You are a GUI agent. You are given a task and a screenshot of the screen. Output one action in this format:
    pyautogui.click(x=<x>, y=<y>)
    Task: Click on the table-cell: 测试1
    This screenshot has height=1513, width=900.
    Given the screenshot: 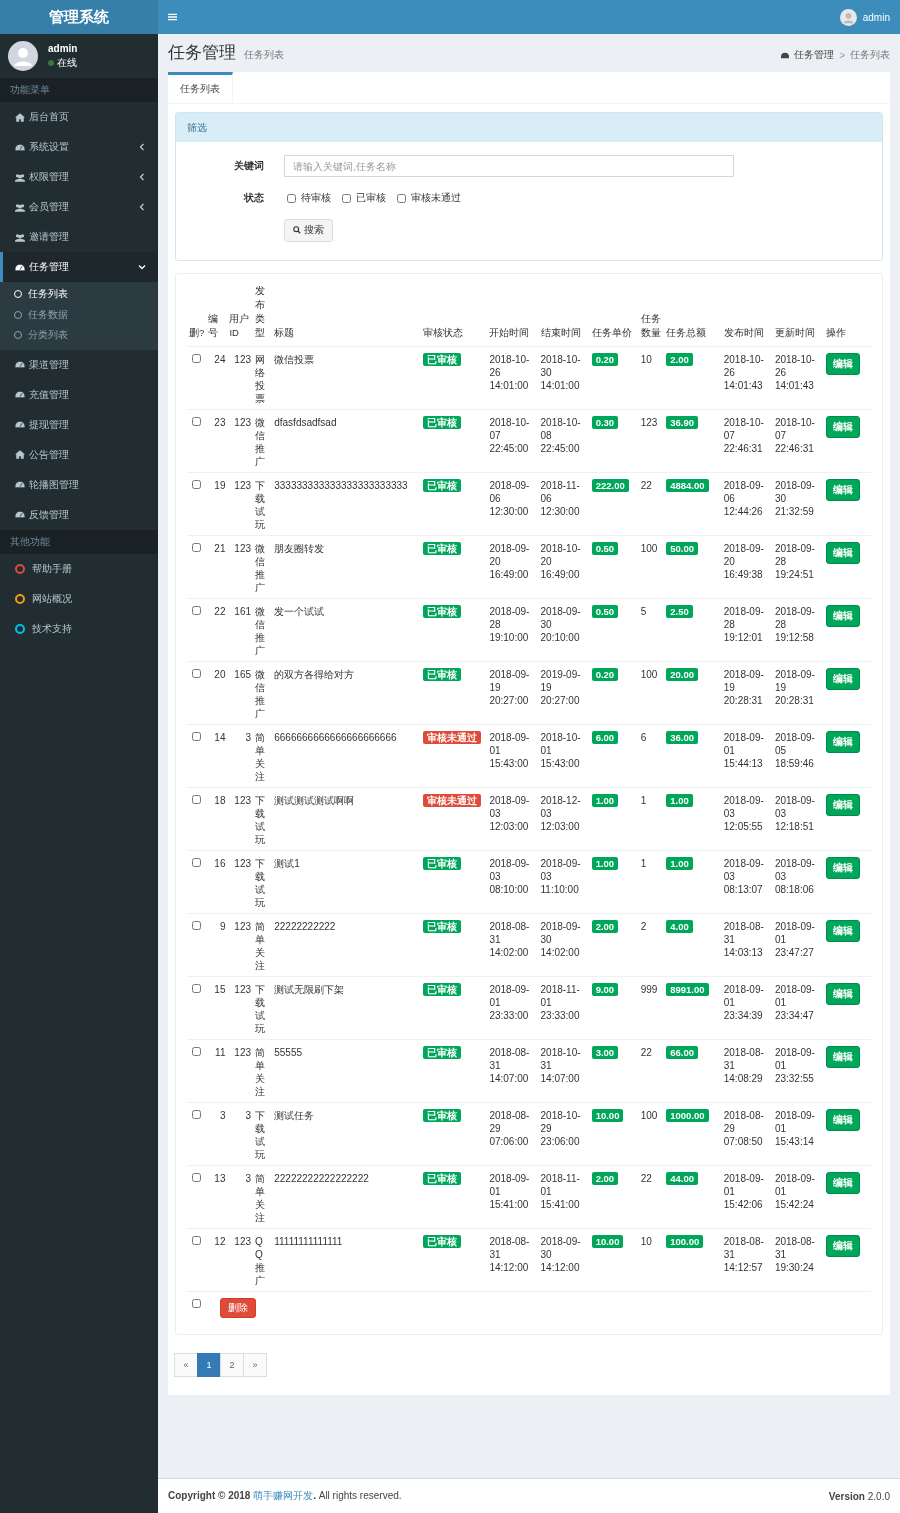 What is the action you would take?
    pyautogui.click(x=287, y=863)
    